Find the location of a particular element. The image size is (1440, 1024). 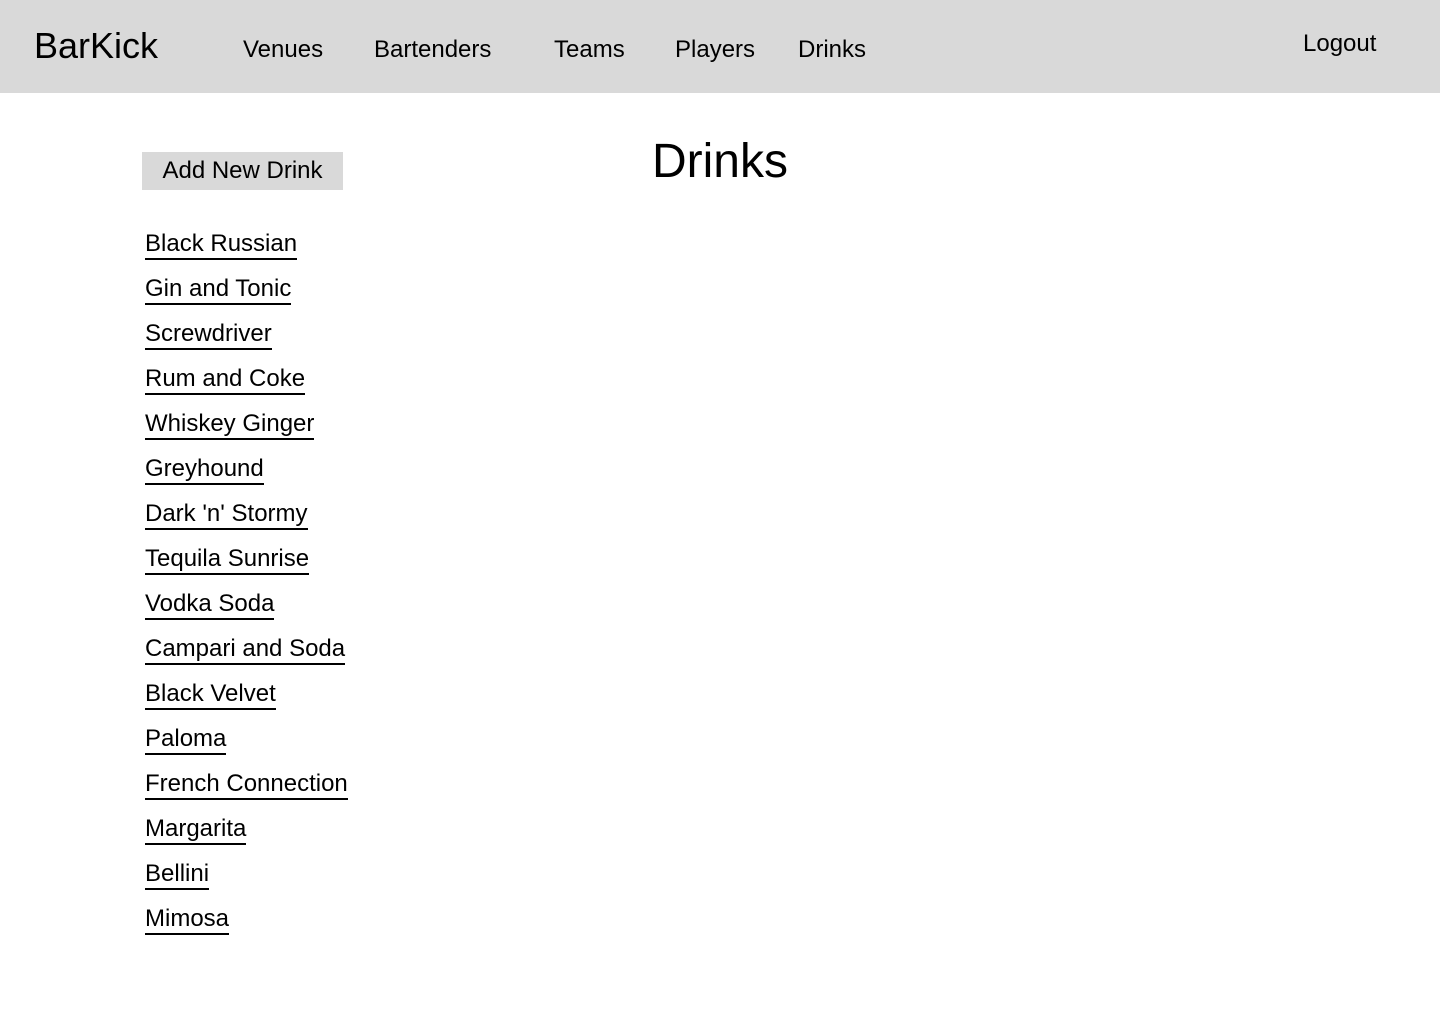

list-item: Tequila Sunrise is located at coordinates (246, 567).